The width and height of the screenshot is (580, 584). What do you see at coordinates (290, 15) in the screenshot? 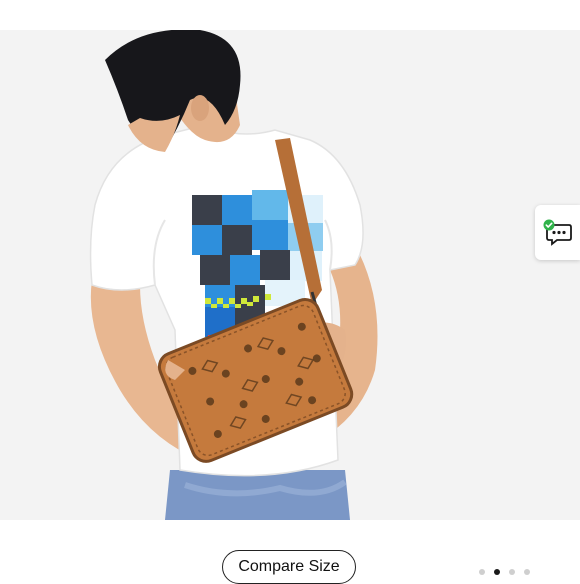
I see `top-strip` at bounding box center [290, 15].